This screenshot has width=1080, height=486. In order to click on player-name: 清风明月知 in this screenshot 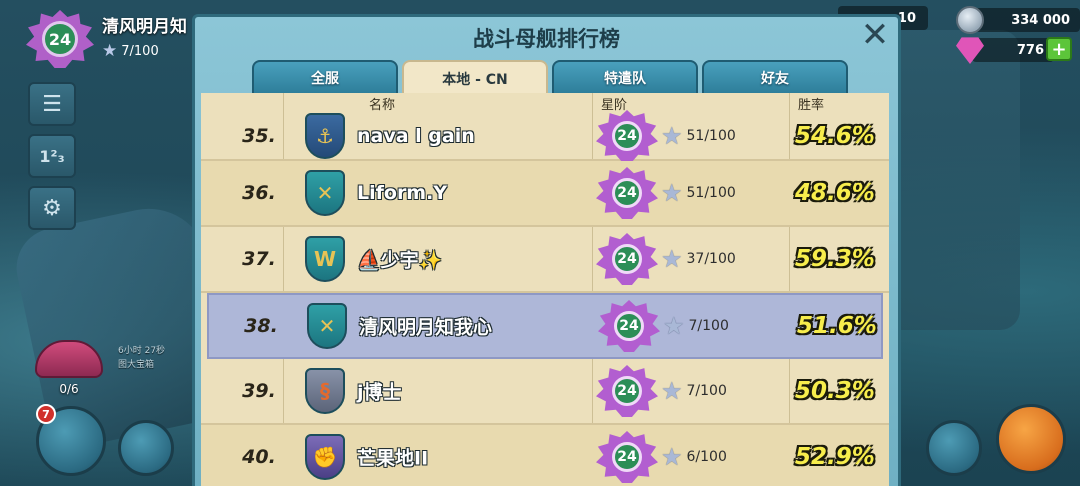, I will do `click(144, 27)`.